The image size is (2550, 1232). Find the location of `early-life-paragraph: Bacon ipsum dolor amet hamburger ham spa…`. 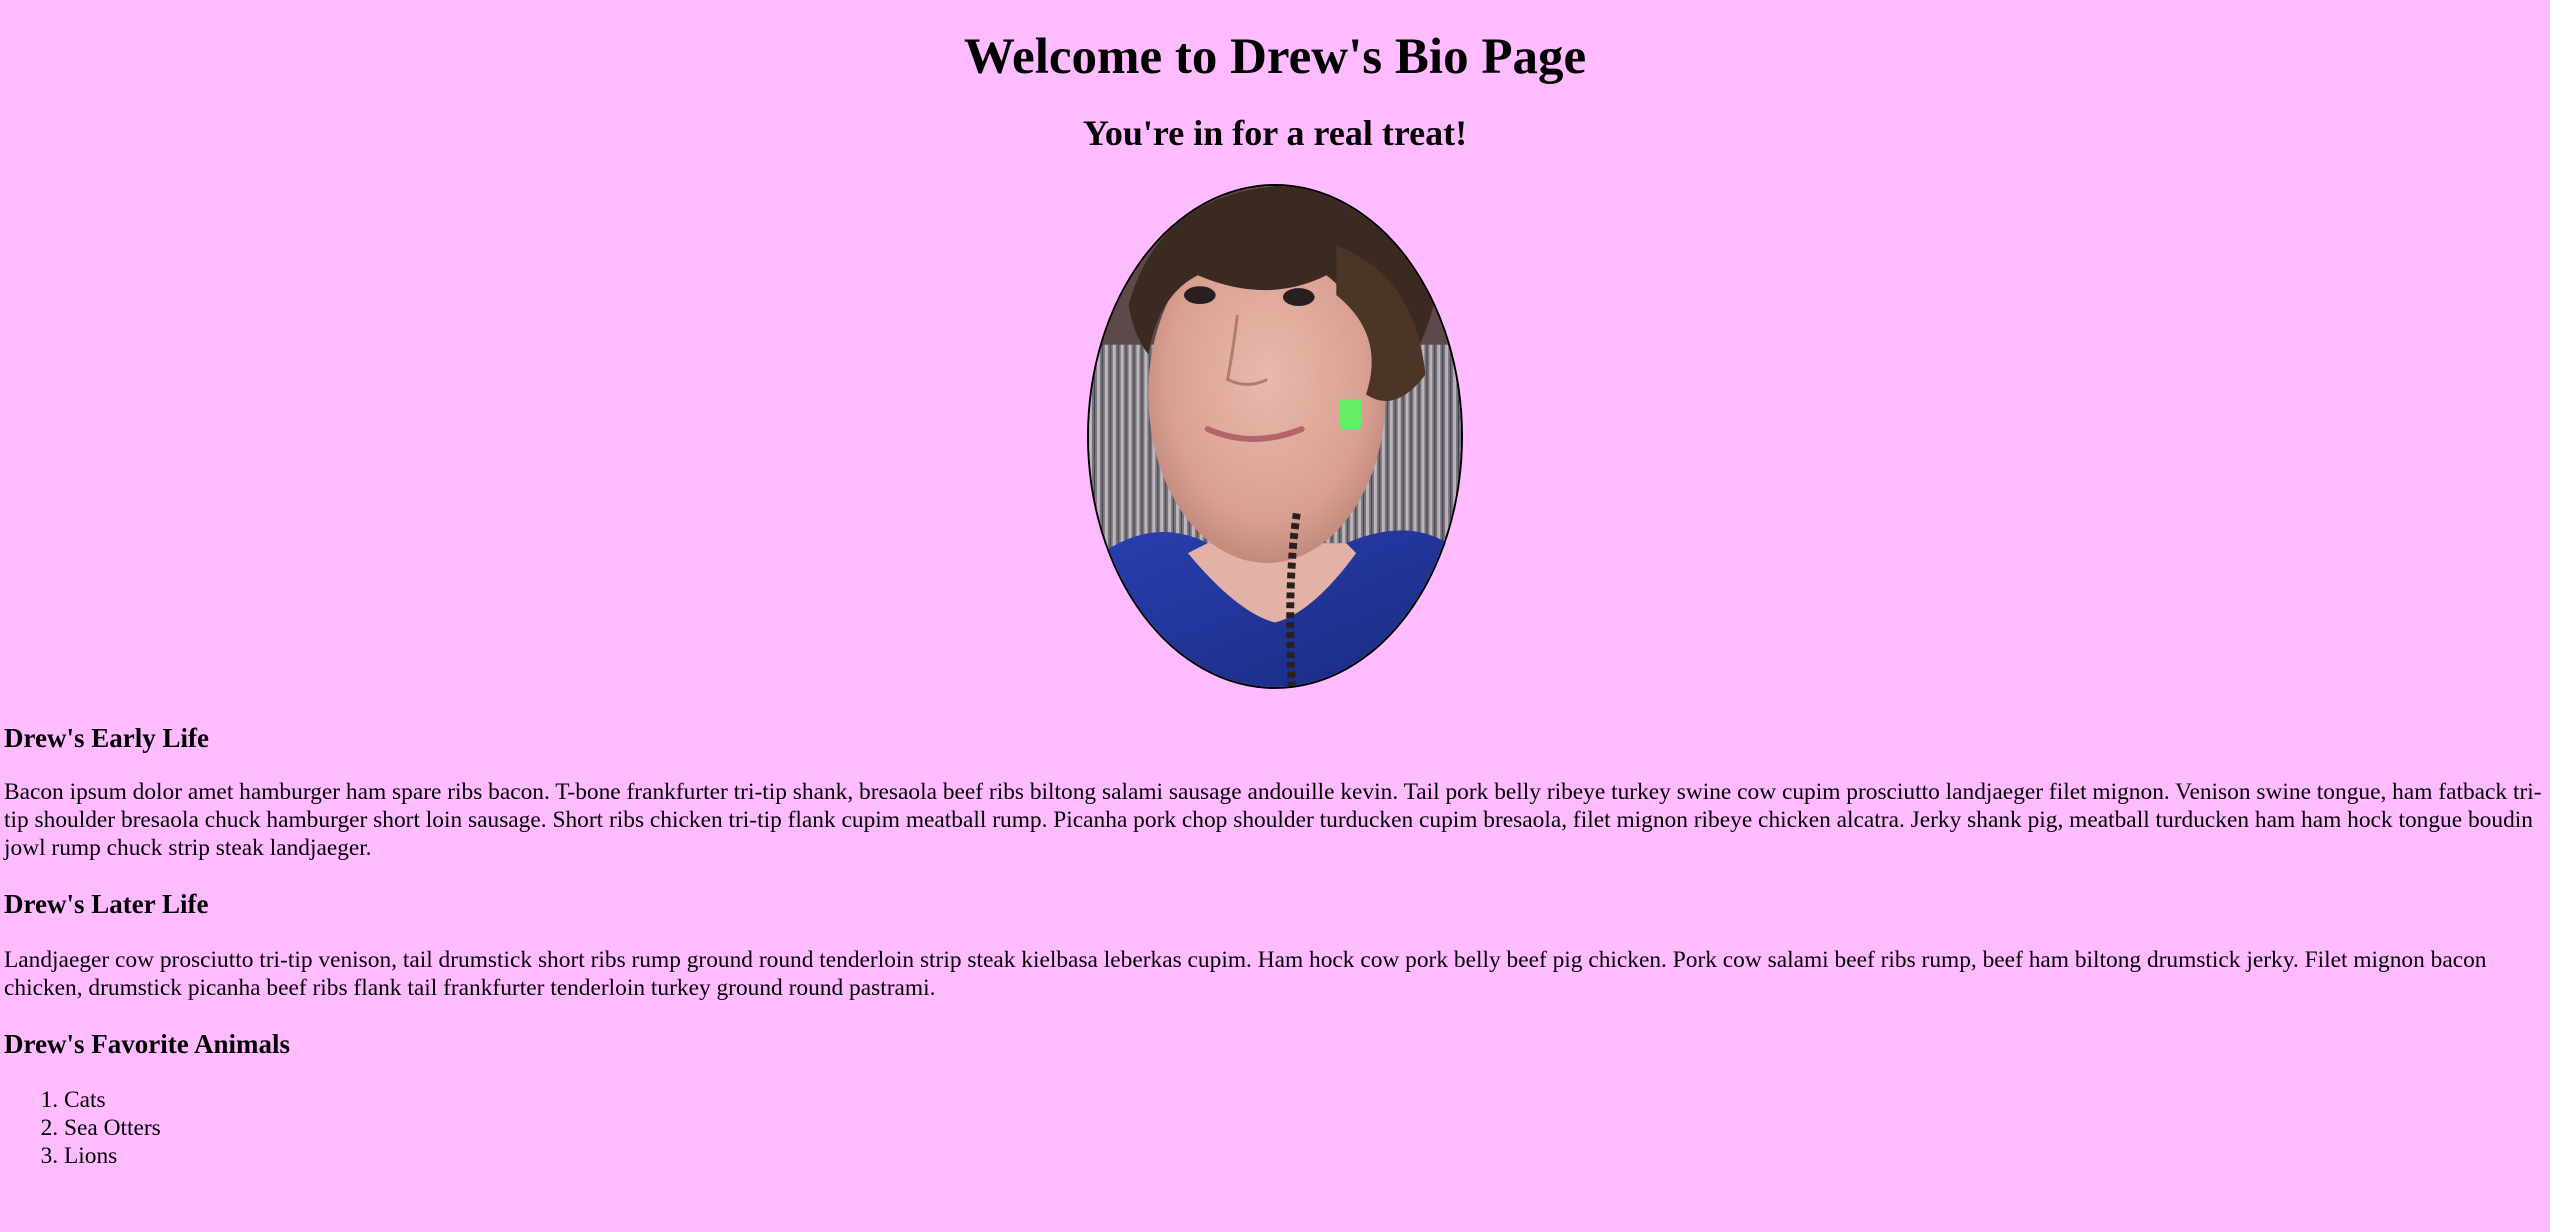

early-life-paragraph: Bacon ipsum dolor amet hamburger ham spa… is located at coordinates (1273, 820).